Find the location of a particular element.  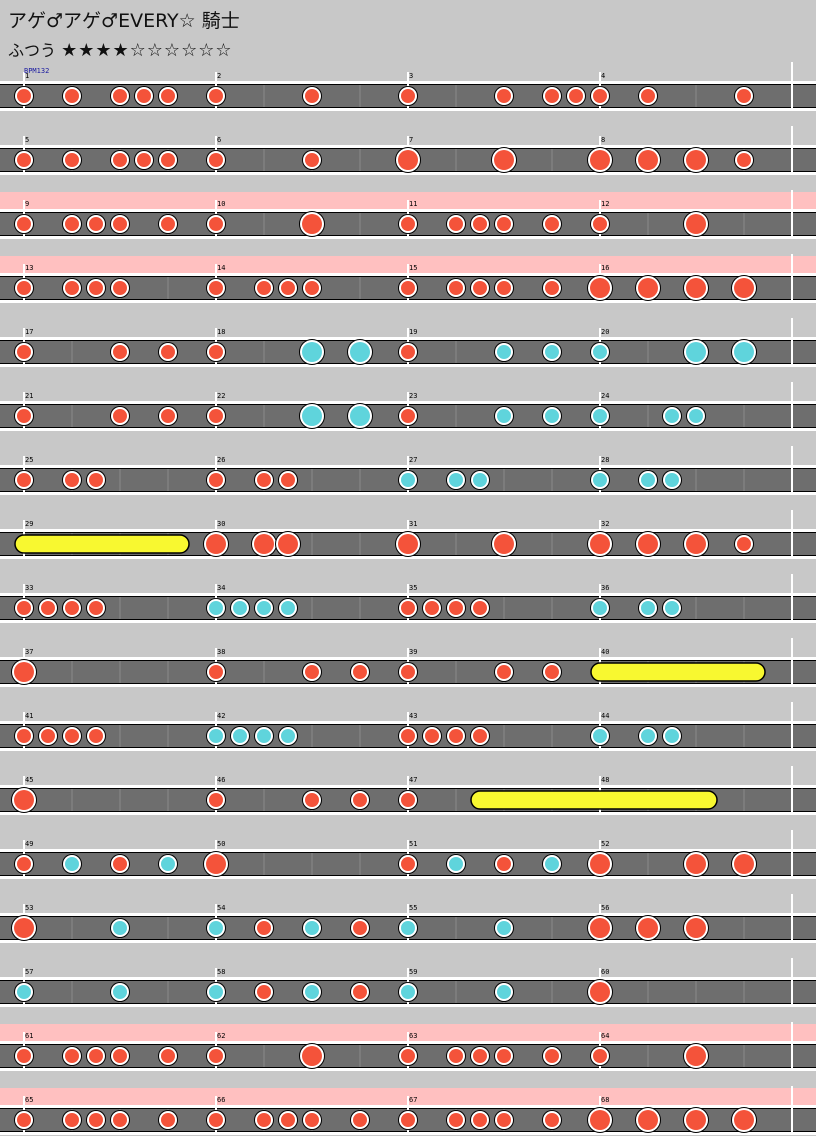

measure-number: 15 is located at coordinates (413, 268).